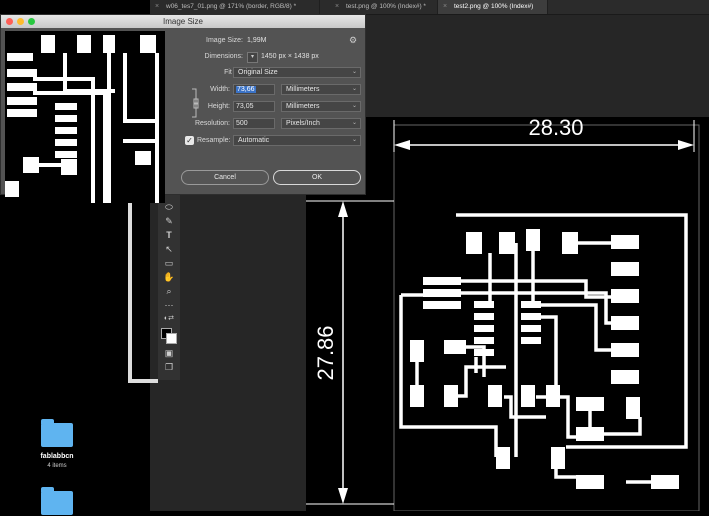 Image resolution: width=709 pixels, height=516 pixels. What do you see at coordinates (169, 207) in the screenshot?
I see `stamp-tool-icon: ⬭` at bounding box center [169, 207].